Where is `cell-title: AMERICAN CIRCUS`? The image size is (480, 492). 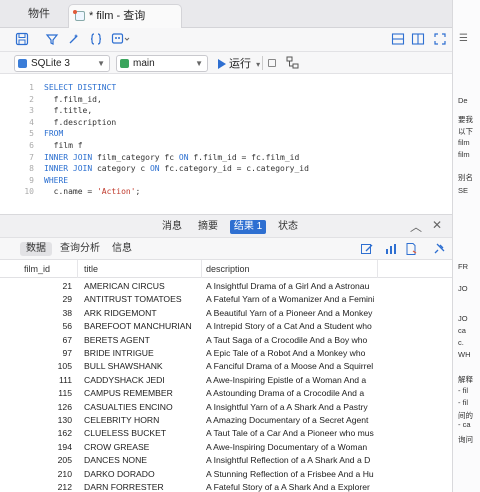
cell-title: AMERICAN CIRCUS is located at coordinates (142, 286).